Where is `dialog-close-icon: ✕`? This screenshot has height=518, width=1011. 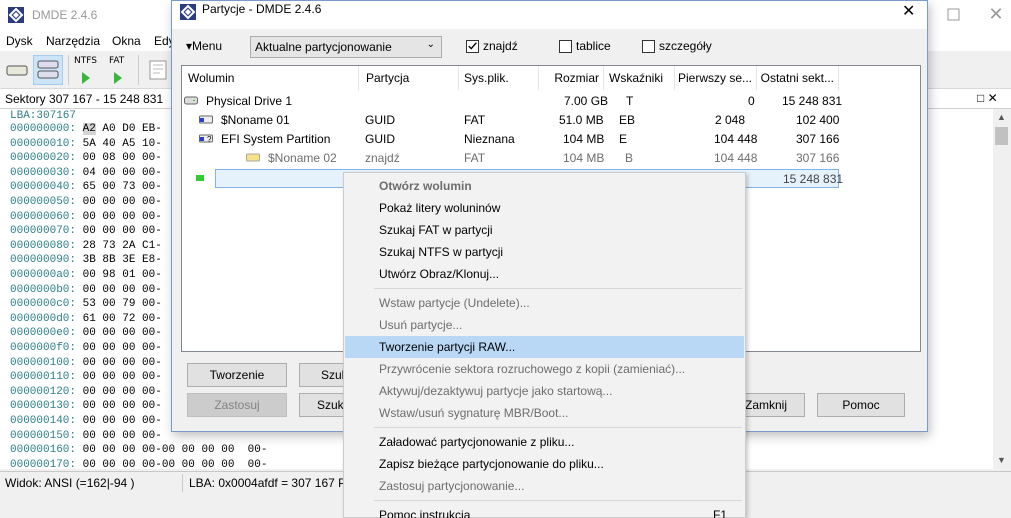 dialog-close-icon: ✕ is located at coordinates (908, 11).